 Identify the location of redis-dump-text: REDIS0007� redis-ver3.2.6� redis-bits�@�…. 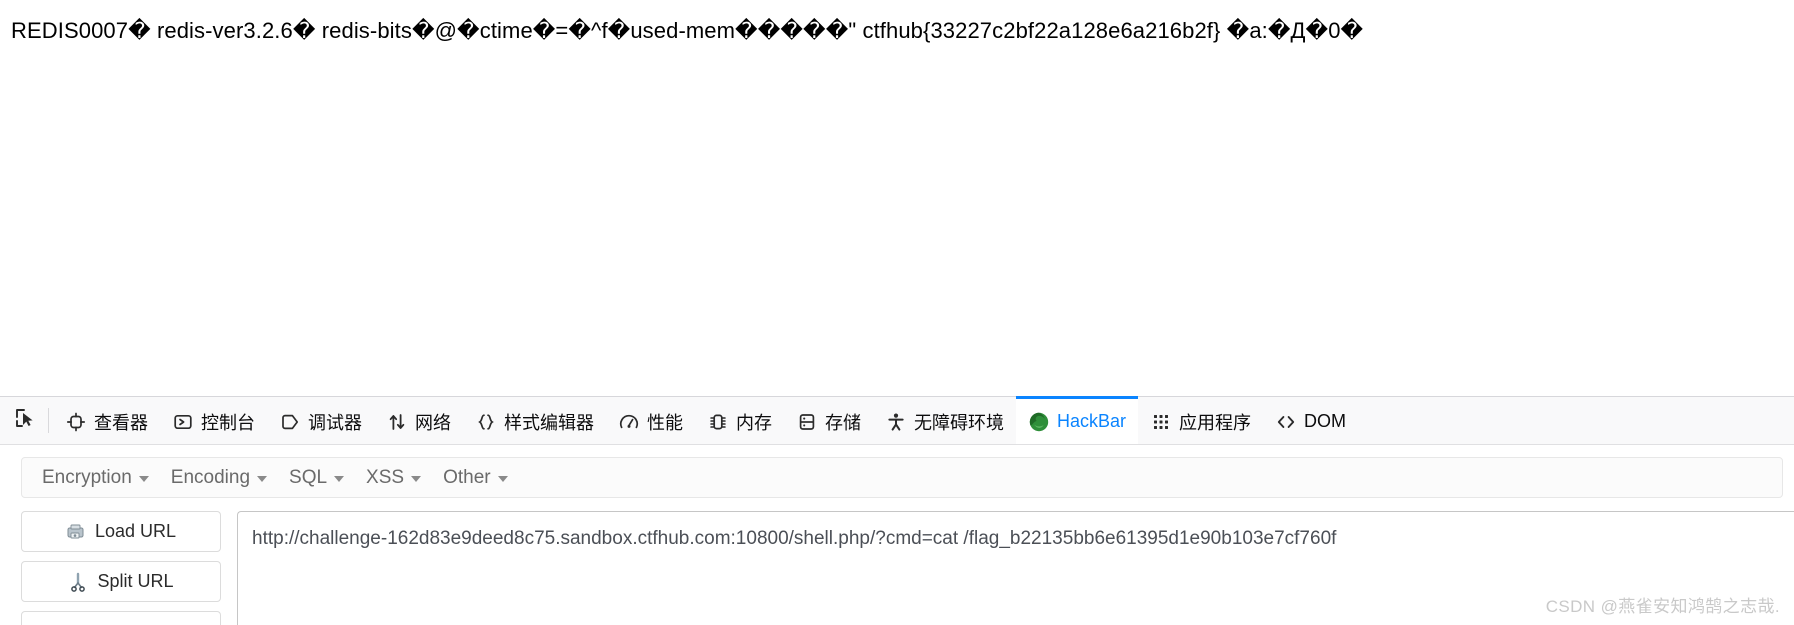
(687, 30).